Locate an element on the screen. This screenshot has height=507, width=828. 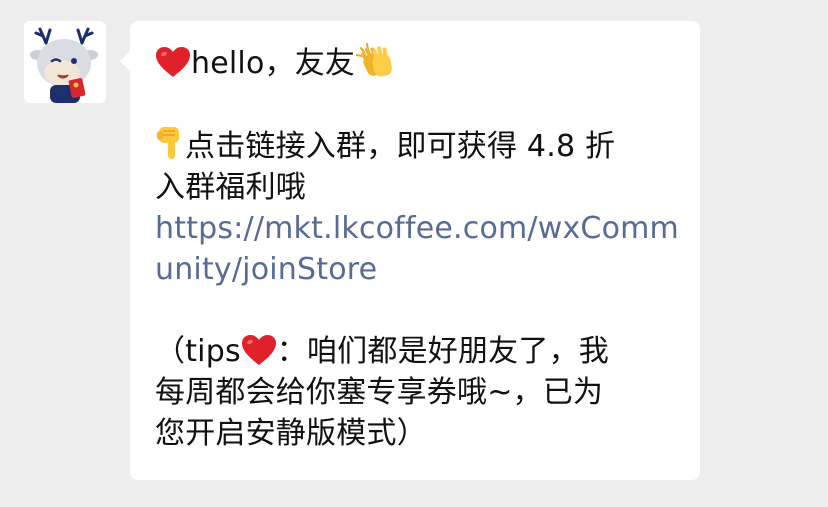
bubble-tail is located at coordinates (125, 61).